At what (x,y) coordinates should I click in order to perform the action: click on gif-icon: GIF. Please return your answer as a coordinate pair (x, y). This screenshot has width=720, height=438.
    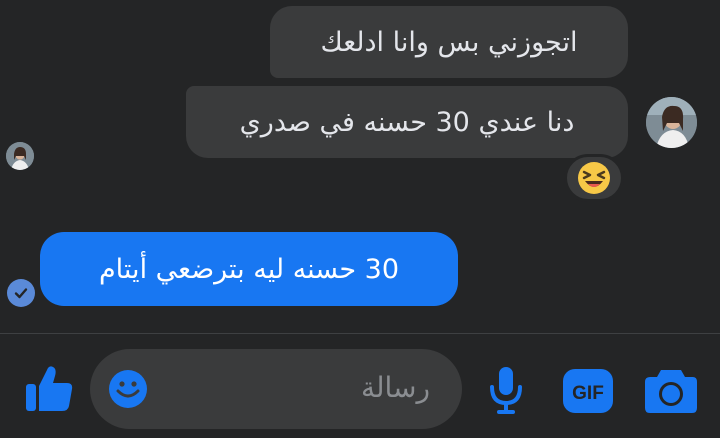
    Looking at the image, I should click on (588, 391).